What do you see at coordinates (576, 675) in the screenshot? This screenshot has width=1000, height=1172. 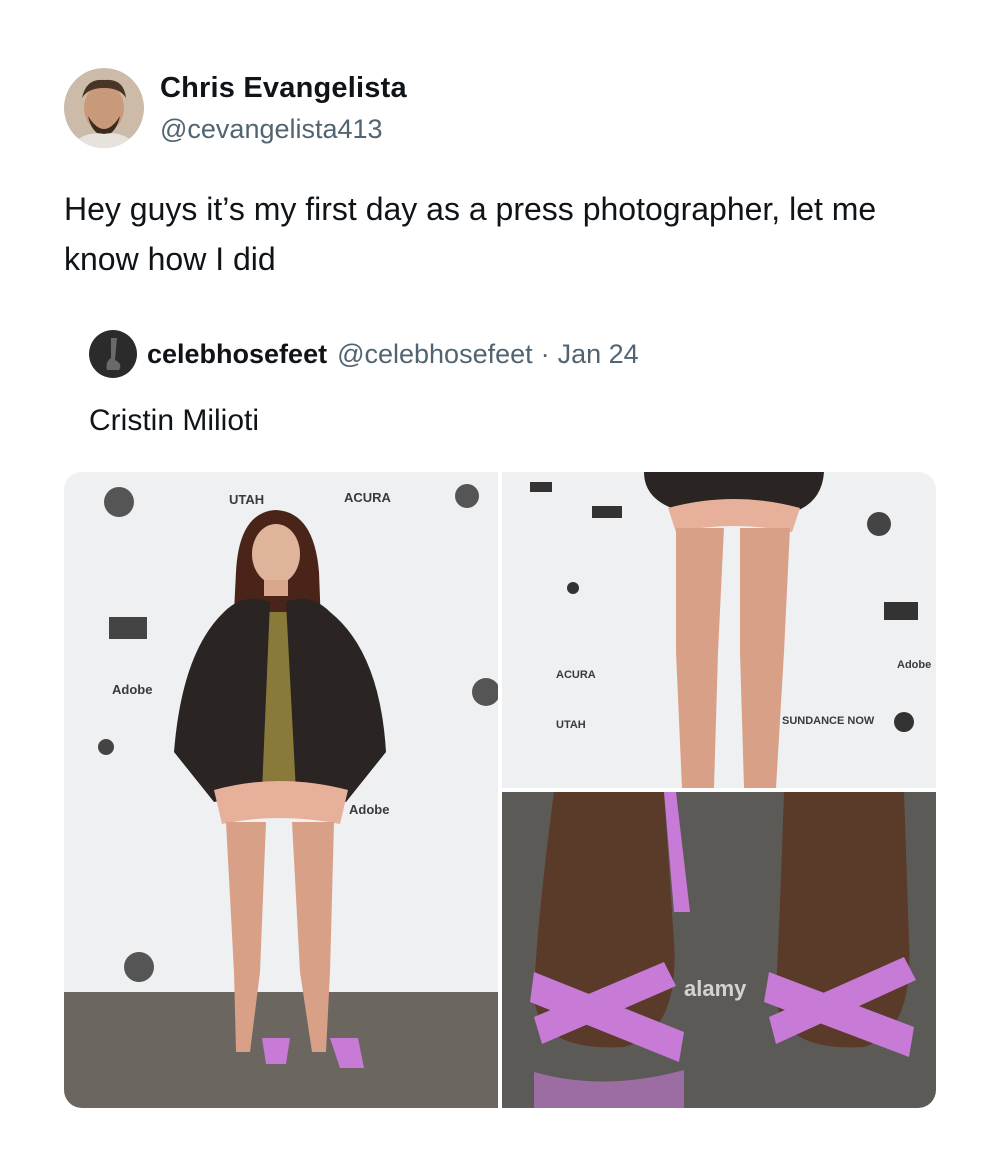 I see `backdrop-logo-acura-2: ACURA` at bounding box center [576, 675].